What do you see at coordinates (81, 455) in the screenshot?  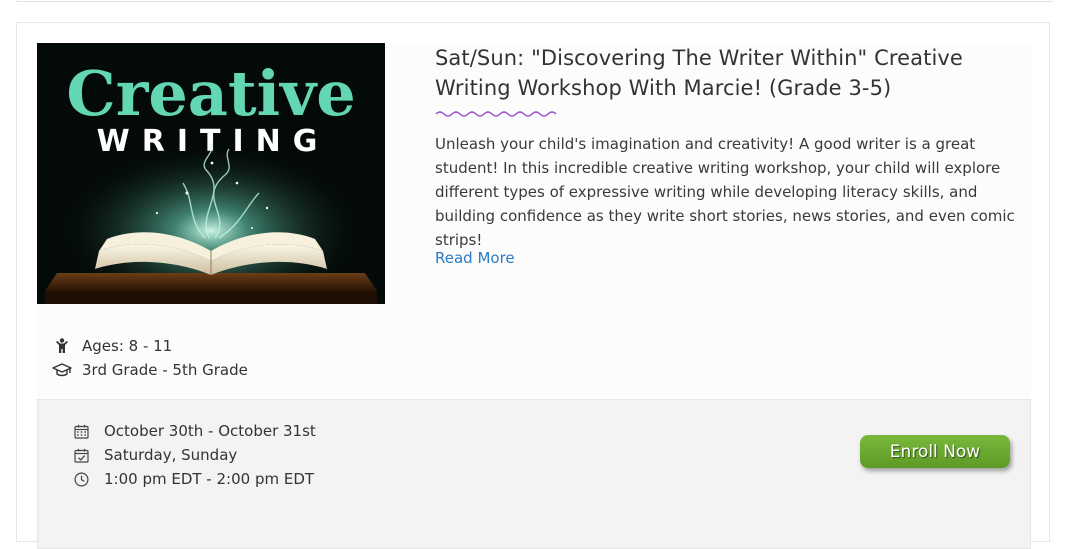 I see `calendar-check-icon` at bounding box center [81, 455].